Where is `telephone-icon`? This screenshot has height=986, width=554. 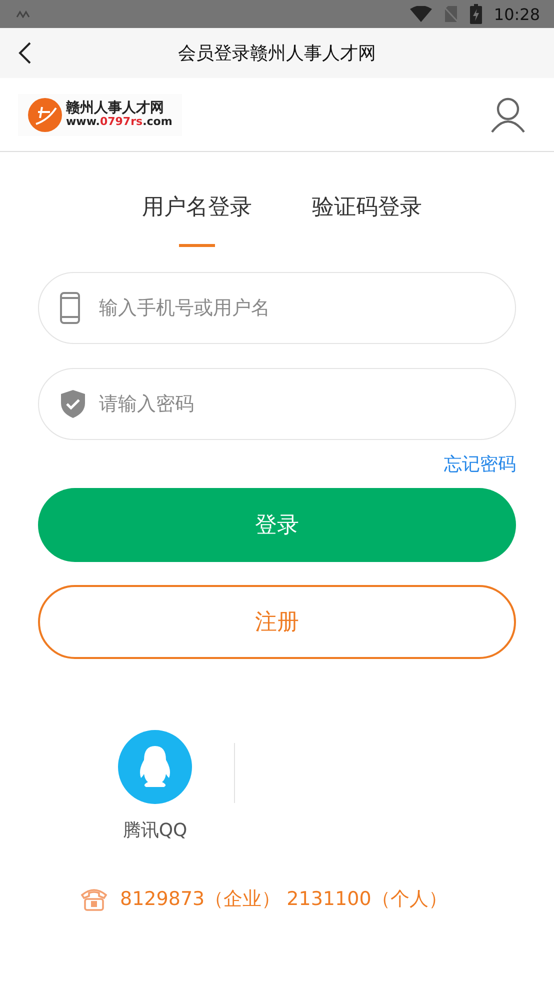
telephone-icon is located at coordinates (94, 899).